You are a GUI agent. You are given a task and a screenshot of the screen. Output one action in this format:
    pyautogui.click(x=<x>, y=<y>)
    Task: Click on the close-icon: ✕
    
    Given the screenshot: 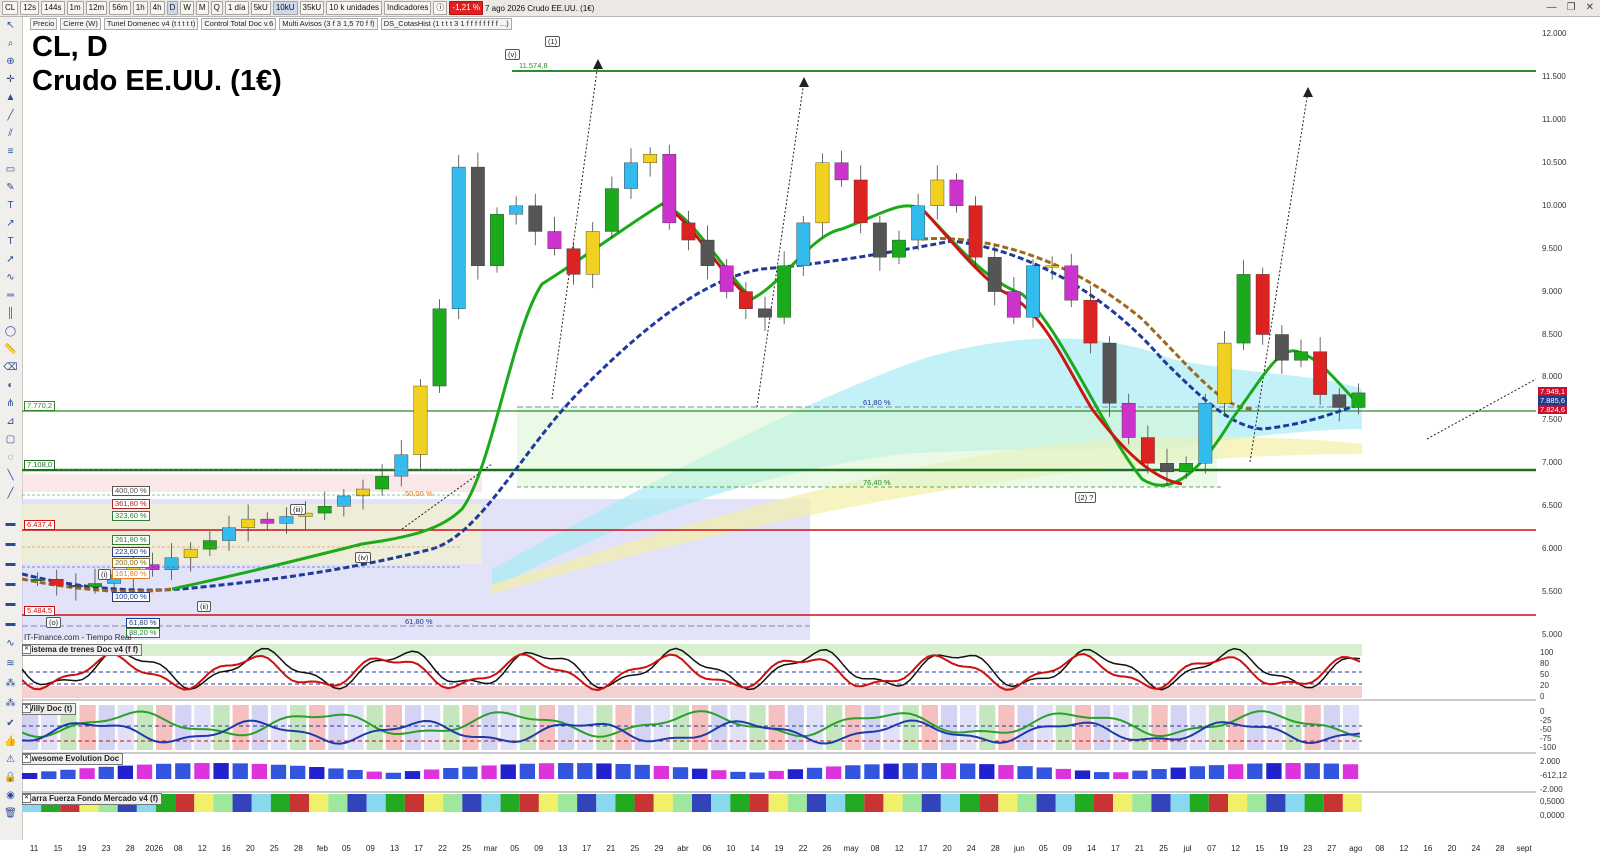 What is the action you would take?
    pyautogui.click(x=1590, y=7)
    